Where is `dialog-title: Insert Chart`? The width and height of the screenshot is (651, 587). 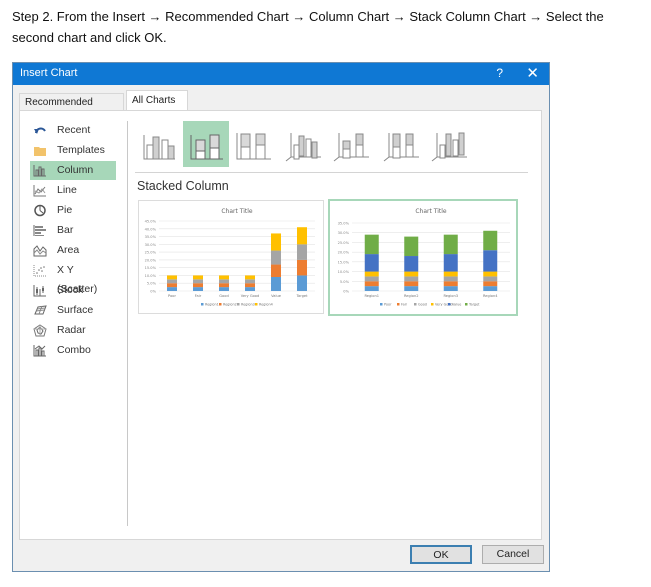
dialog-title: Insert Chart is located at coordinates (49, 73).